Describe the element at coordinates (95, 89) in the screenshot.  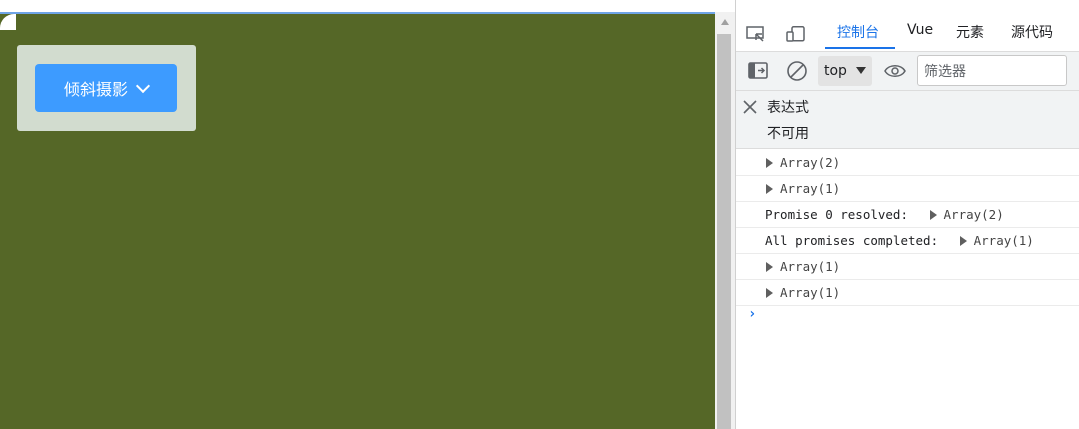
I see `dropdown-button-label: 倾斜摄影` at that location.